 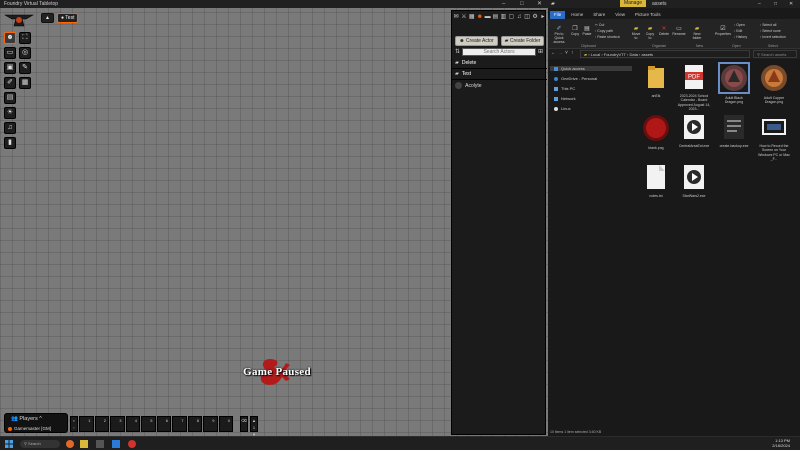 I want to click on file-item: Adult Copper Dragon.png, so click(x=774, y=84).